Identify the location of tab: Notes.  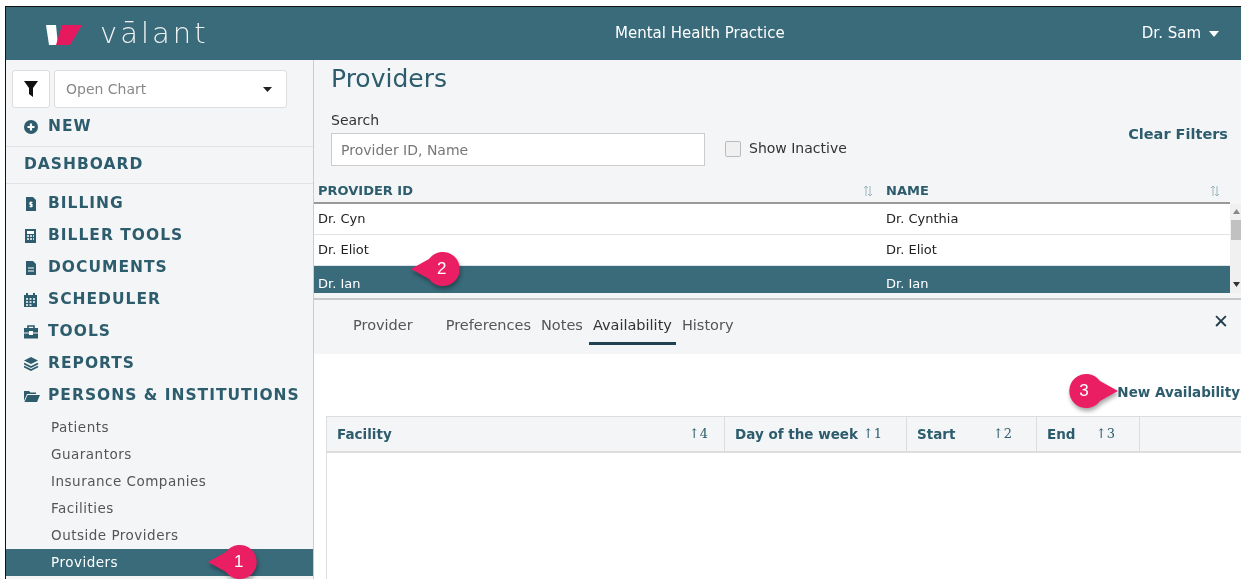
(562, 330).